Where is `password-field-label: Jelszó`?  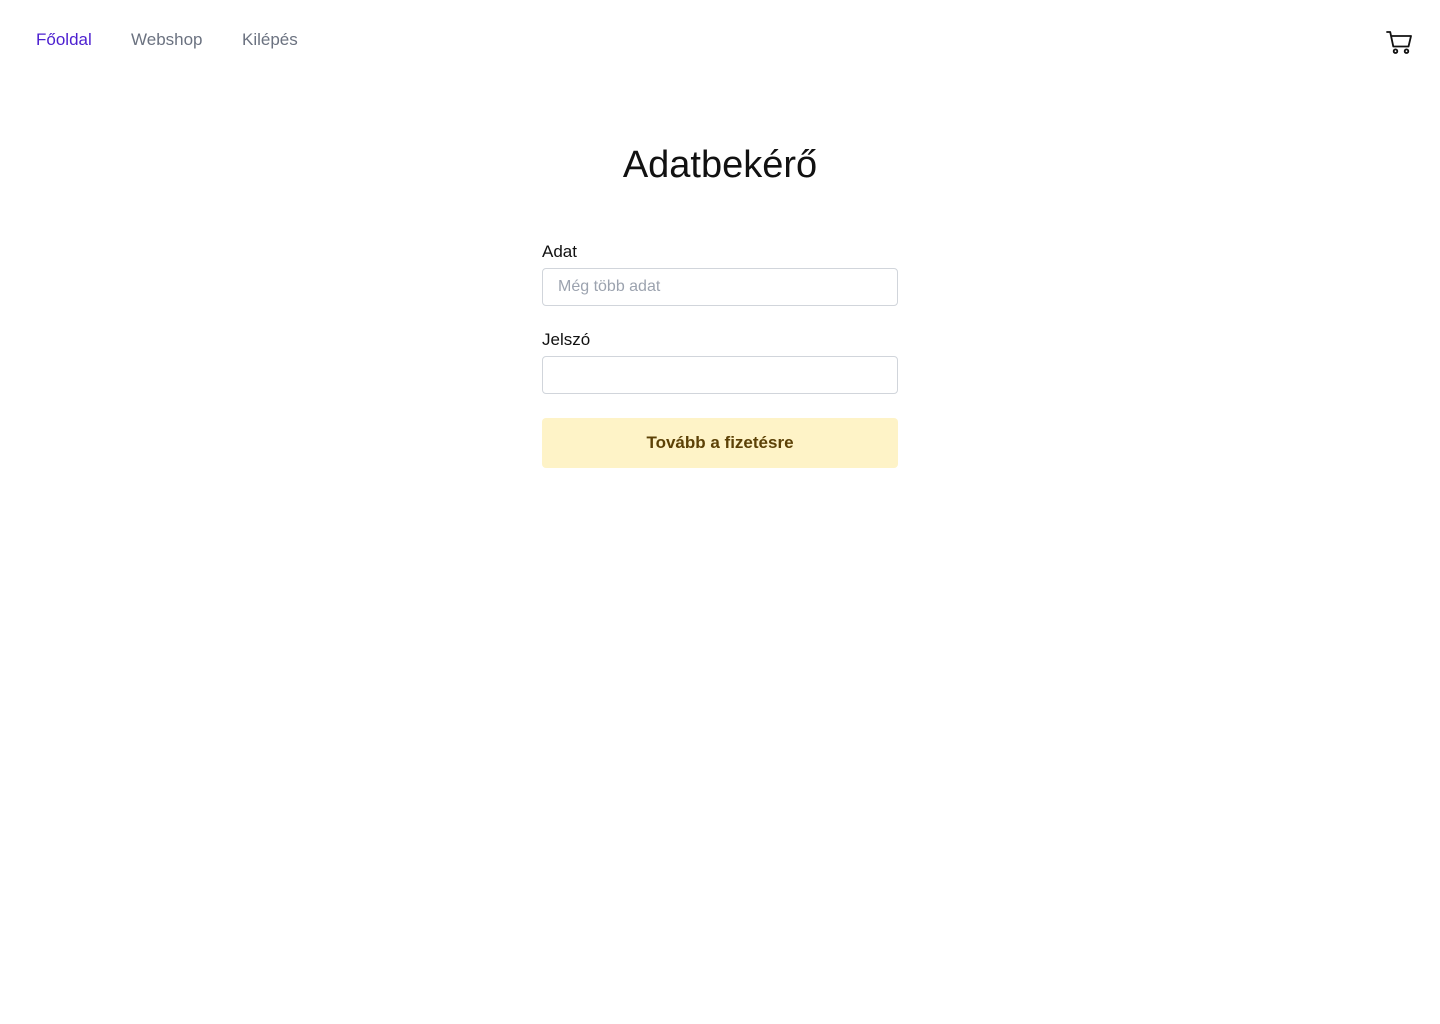 password-field-label: Jelszó is located at coordinates (566, 339).